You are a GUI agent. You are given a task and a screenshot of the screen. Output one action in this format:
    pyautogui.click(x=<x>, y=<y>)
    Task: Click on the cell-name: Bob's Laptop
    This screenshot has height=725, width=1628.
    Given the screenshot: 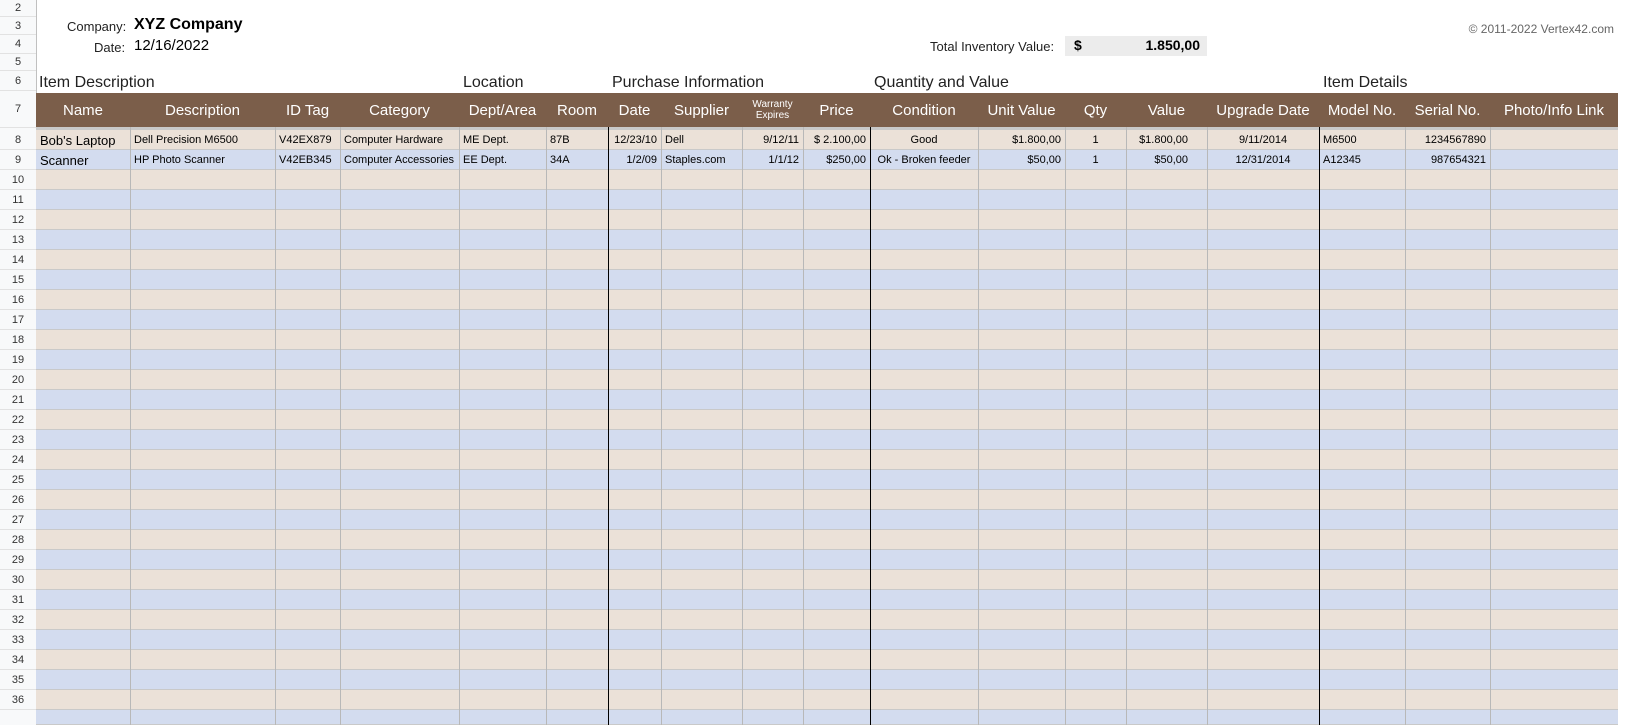 What is the action you would take?
    pyautogui.click(x=83, y=140)
    